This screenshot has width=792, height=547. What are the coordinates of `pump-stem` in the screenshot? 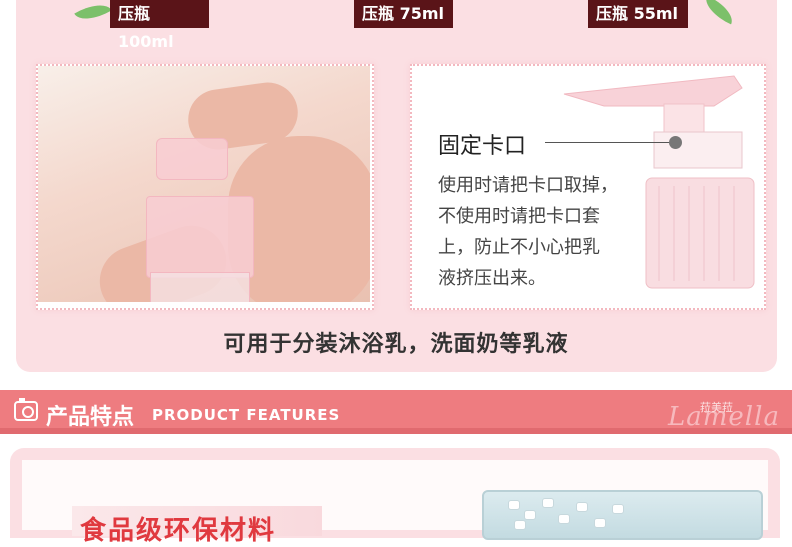 It's located at (684, 119).